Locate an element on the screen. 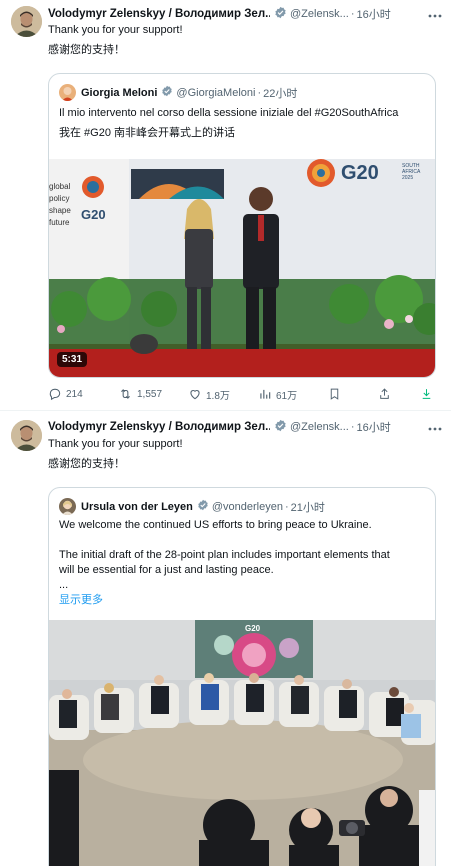 The height and width of the screenshot is (866, 451). banner-left-text-4: future is located at coordinates (59, 222).